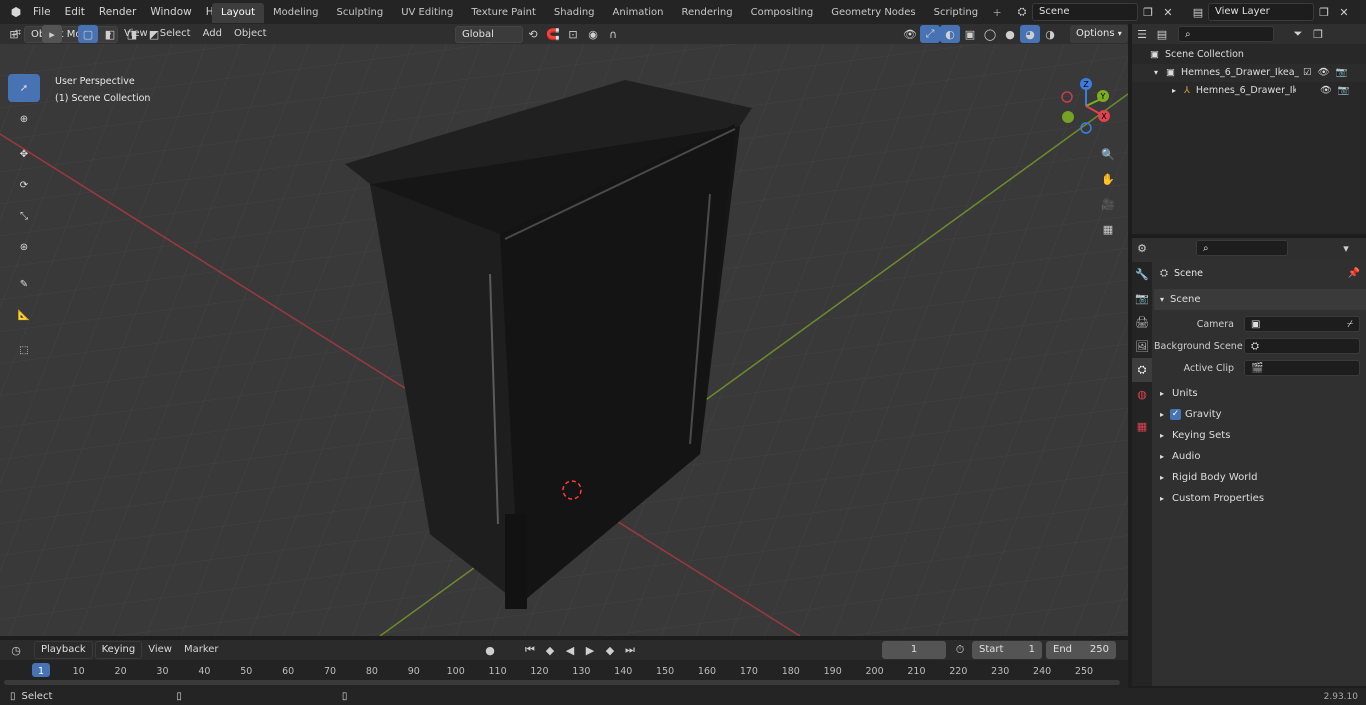  What do you see at coordinates (1261, 12) in the screenshot?
I see `view-layer-field: View Layer` at bounding box center [1261, 12].